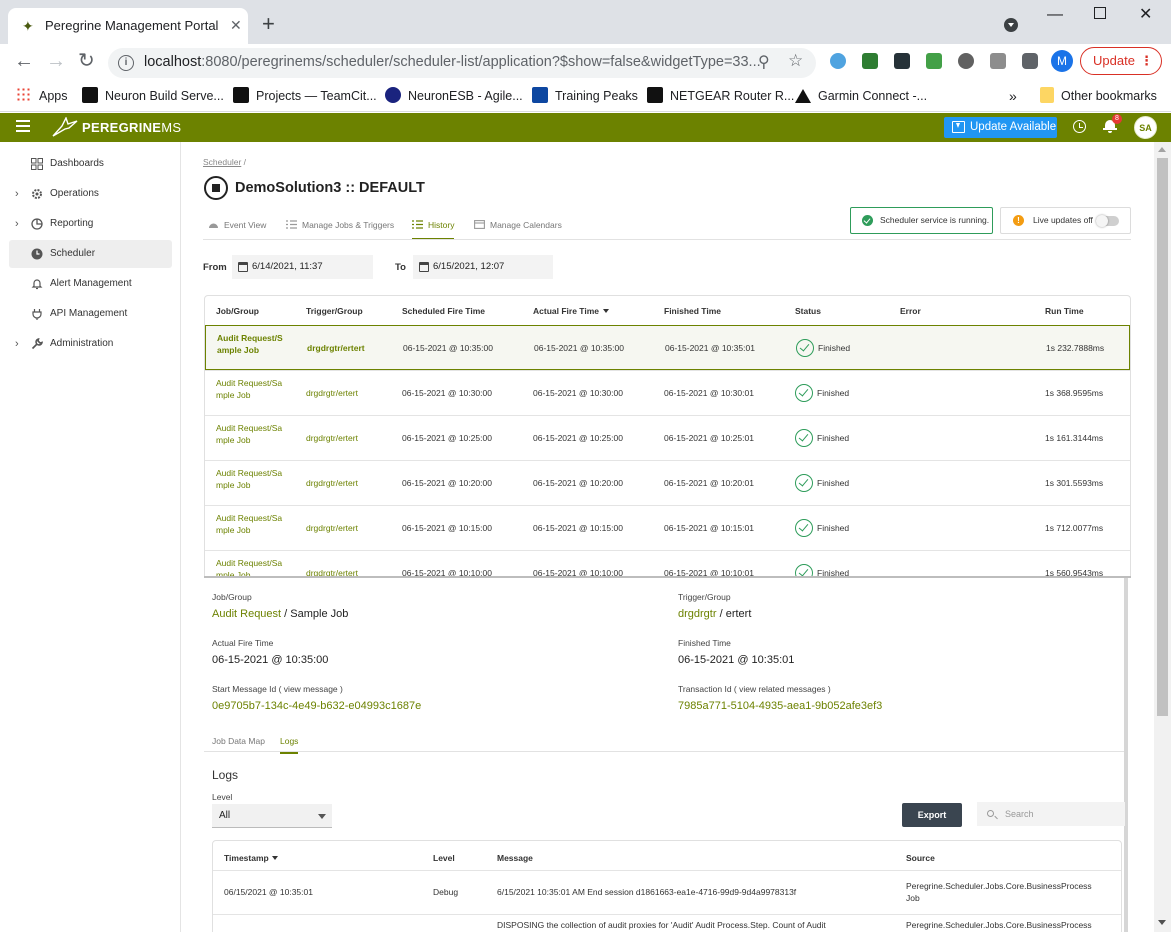 Image resolution: width=1171 pixels, height=932 pixels. What do you see at coordinates (126, 63) in the screenshot?
I see `site-info-icon: i` at bounding box center [126, 63].